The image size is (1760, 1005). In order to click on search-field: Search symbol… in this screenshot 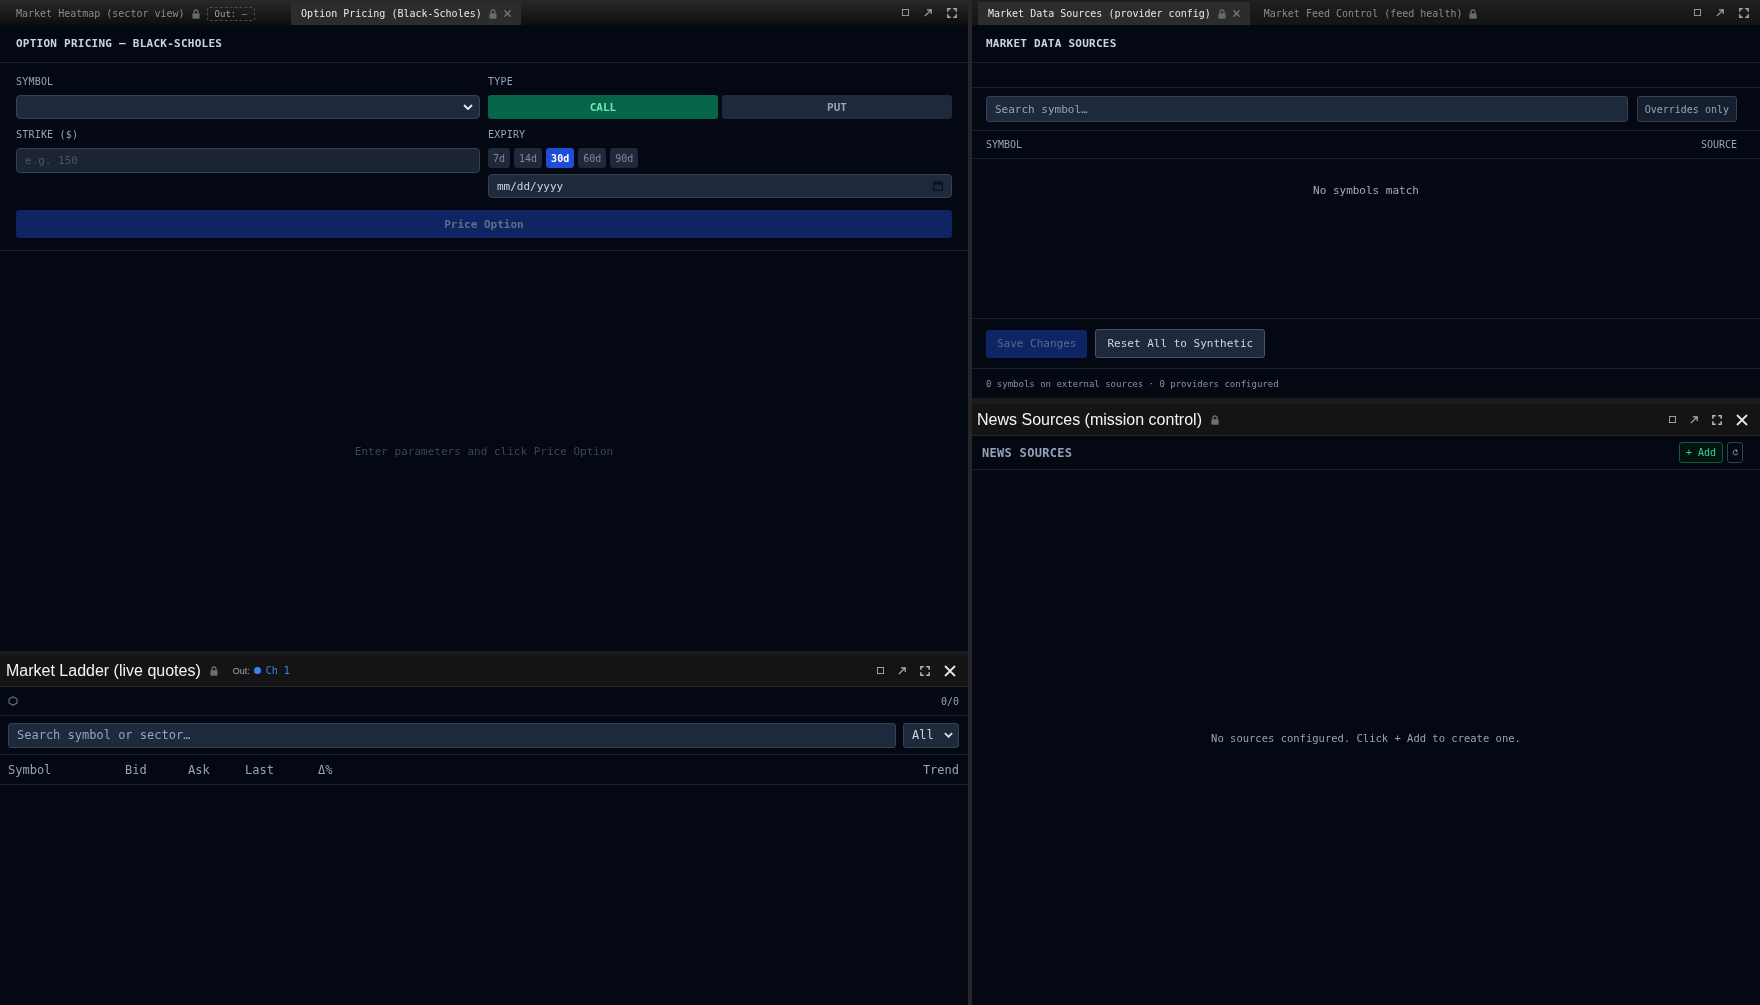, I will do `click(1307, 109)`.